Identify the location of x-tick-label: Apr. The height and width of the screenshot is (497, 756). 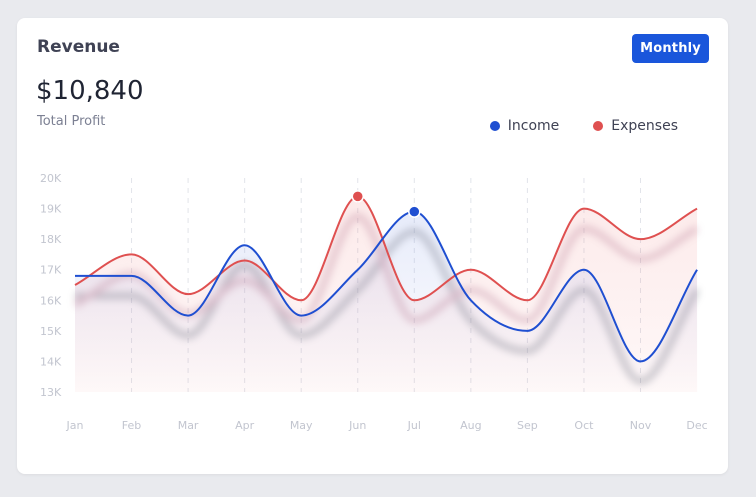
(245, 425).